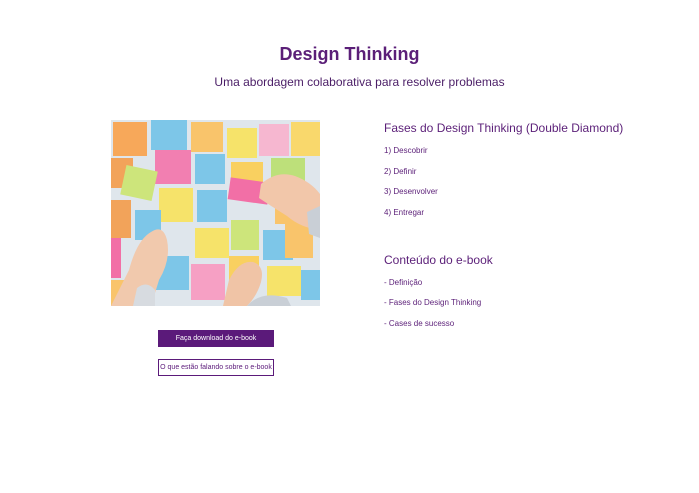 The height and width of the screenshot is (493, 699). I want to click on content-heading: Conteúdo do e-book, so click(438, 260).